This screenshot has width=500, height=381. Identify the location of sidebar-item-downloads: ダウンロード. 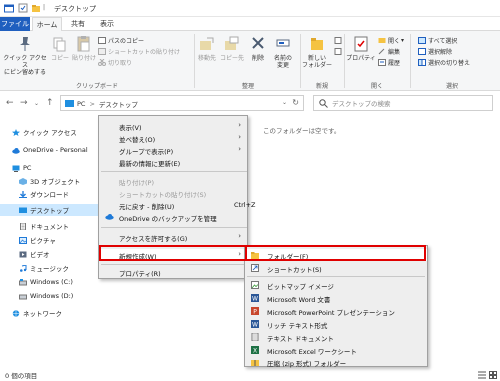
(44, 194).